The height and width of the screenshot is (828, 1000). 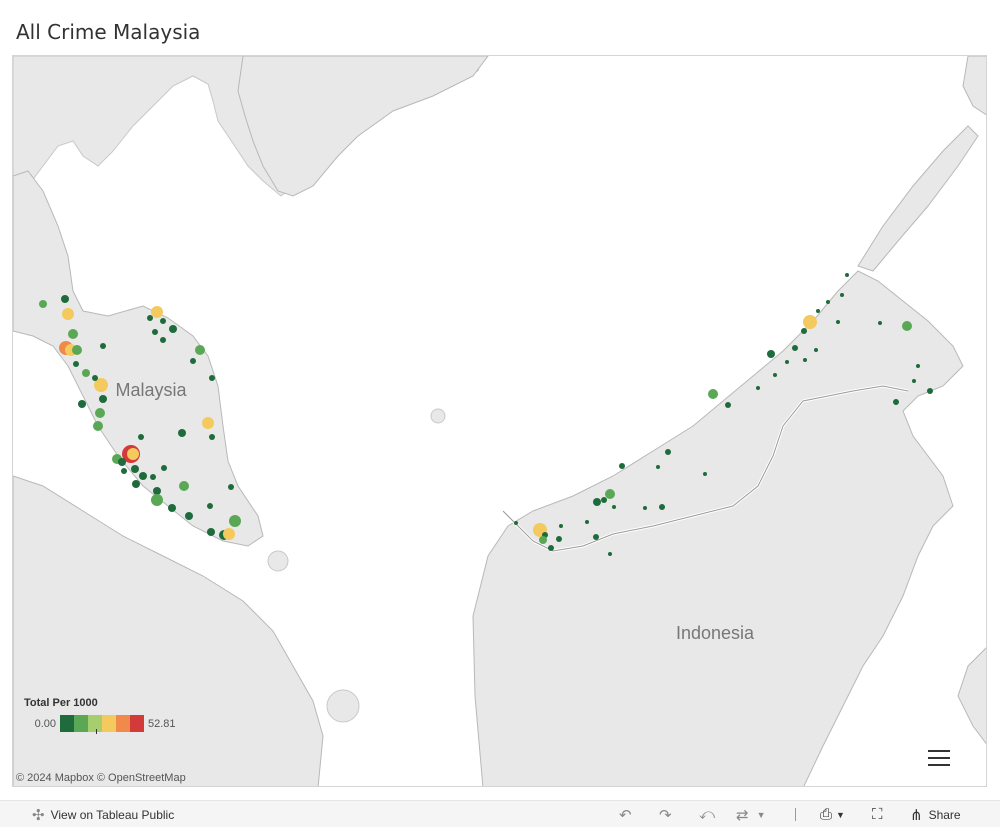 What do you see at coordinates (877, 814) in the screenshot?
I see `fullscreen-button: ⛶` at bounding box center [877, 814].